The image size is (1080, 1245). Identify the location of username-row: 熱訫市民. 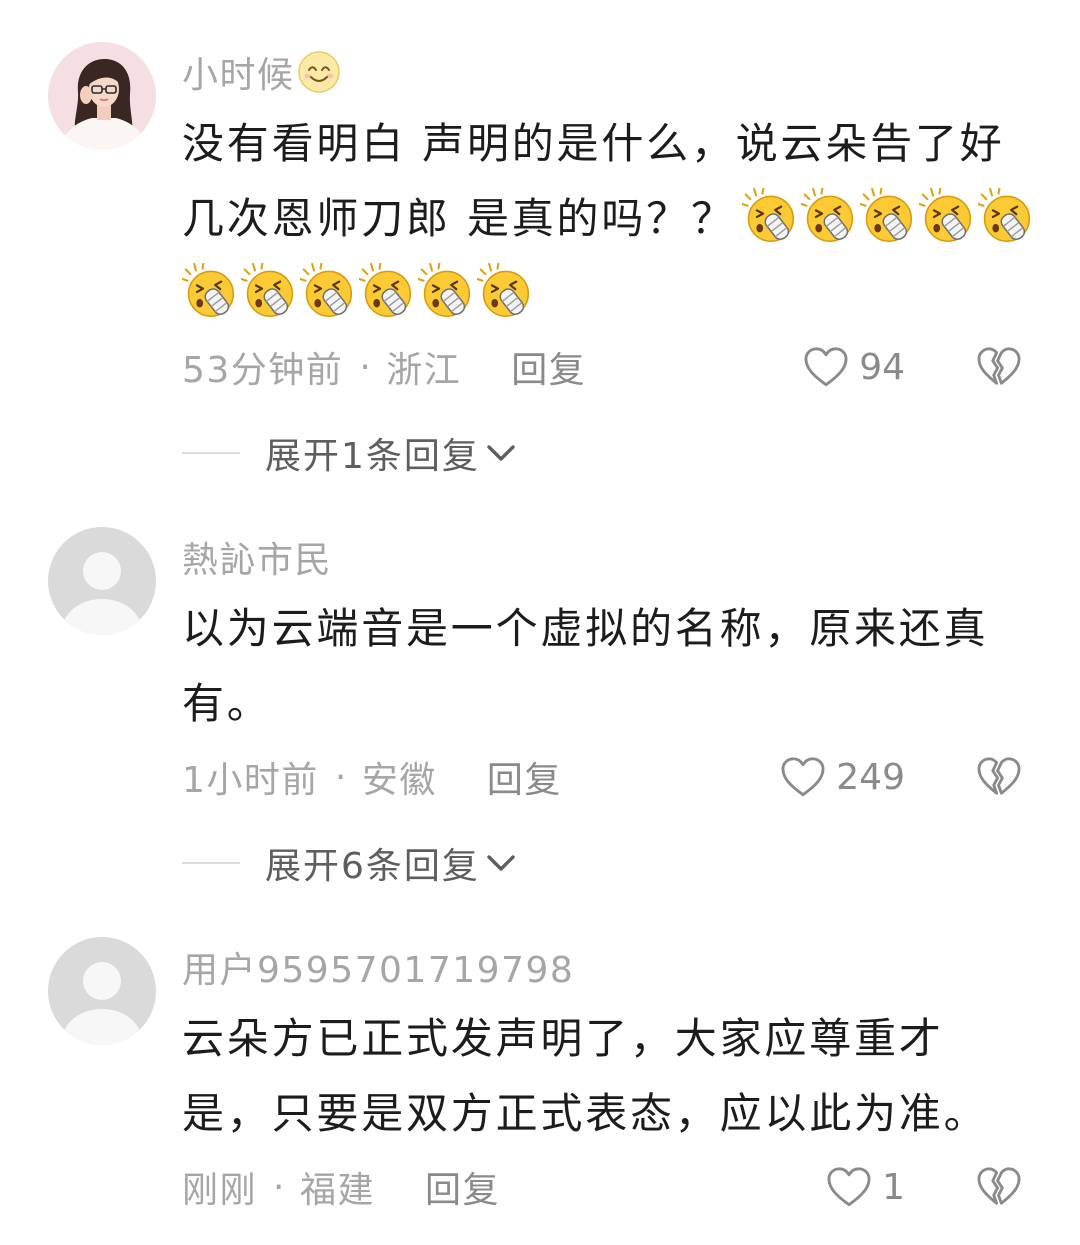
(631, 557).